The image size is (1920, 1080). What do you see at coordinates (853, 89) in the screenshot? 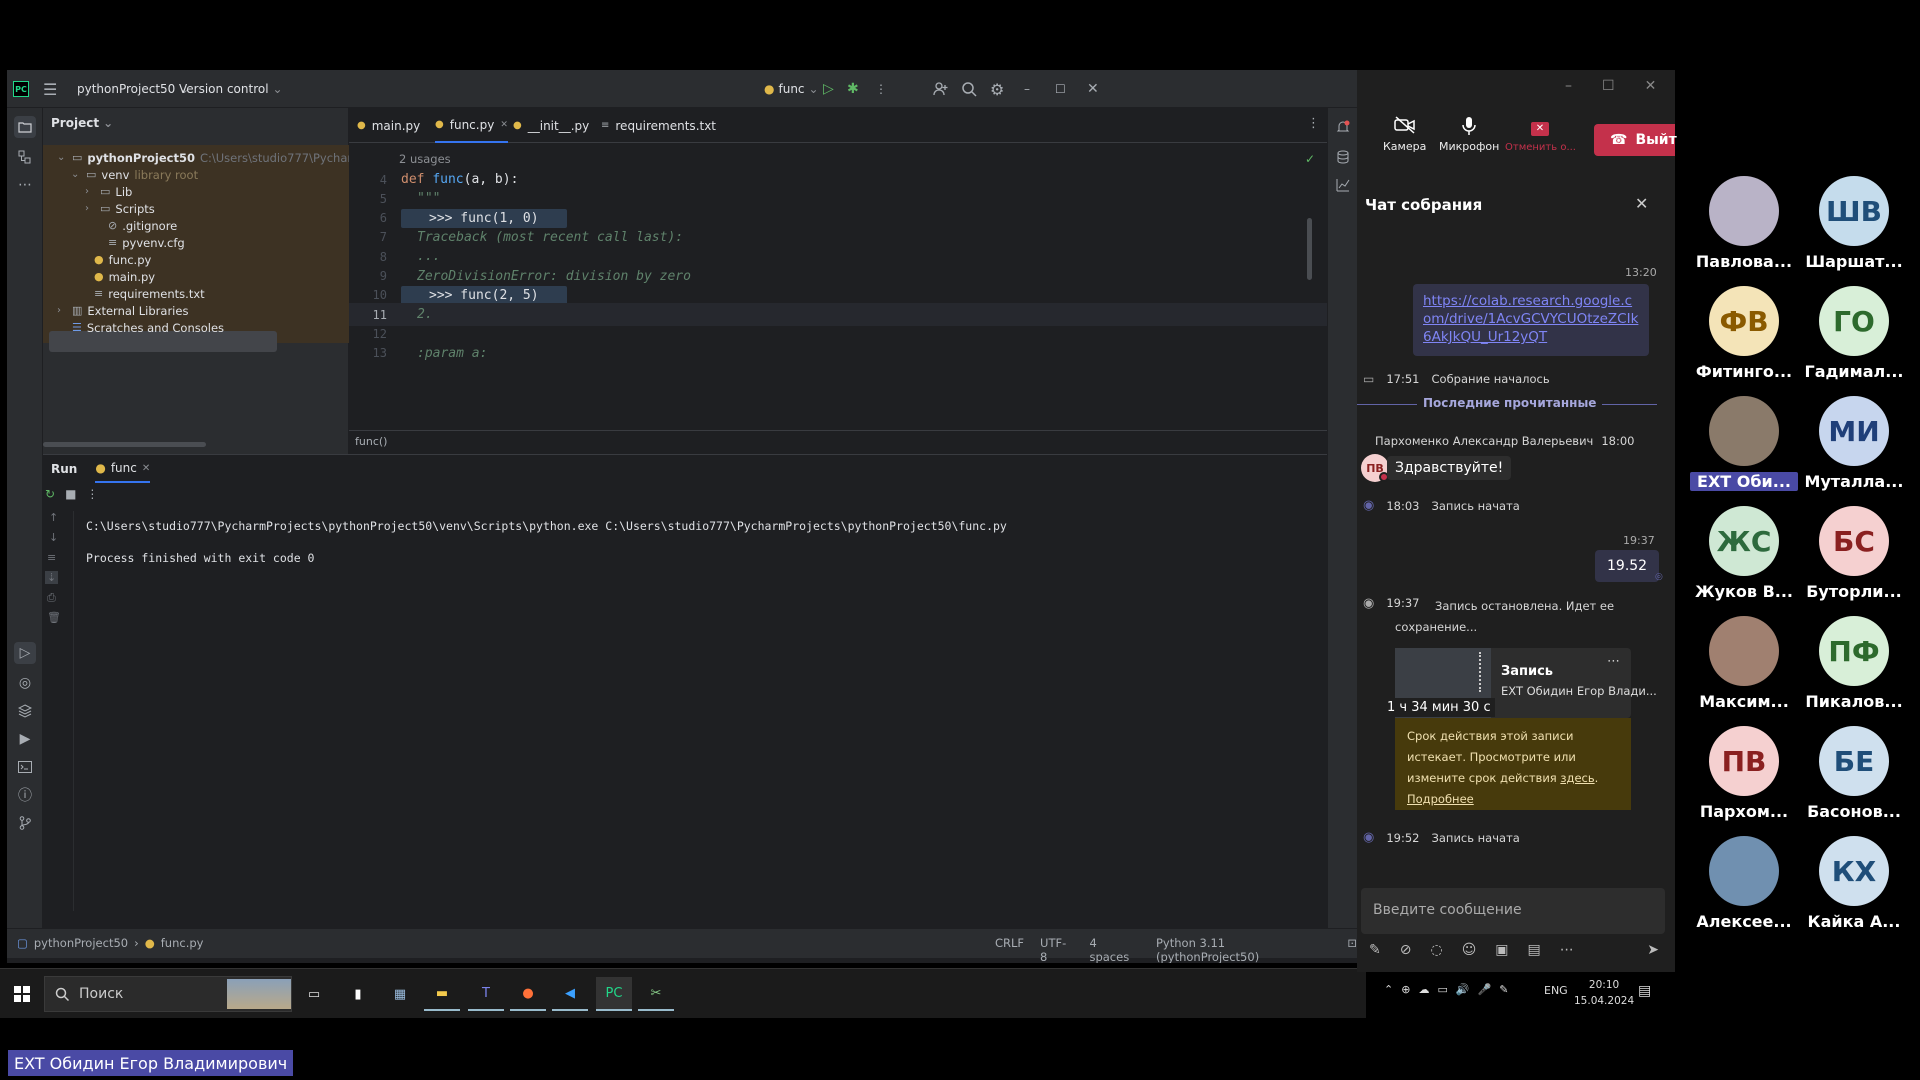
I see `debug-icon: ✱` at bounding box center [853, 89].